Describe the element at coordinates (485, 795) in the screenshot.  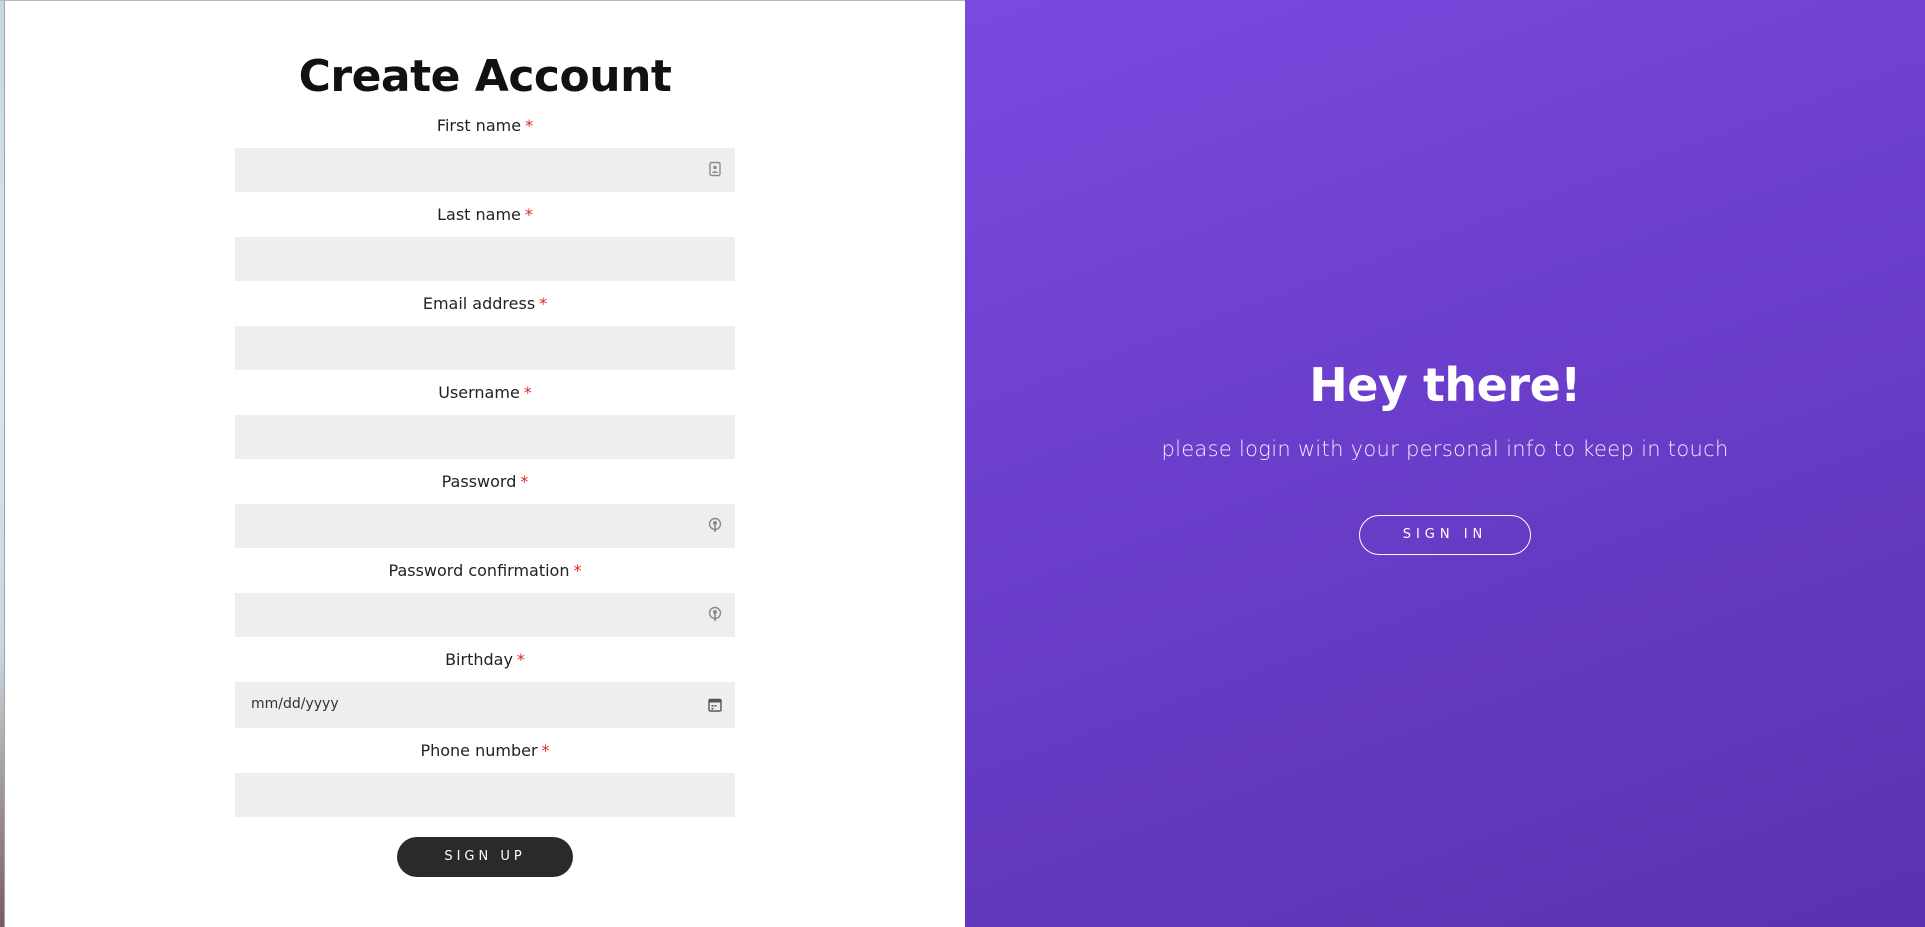
I see `phone-input` at that location.